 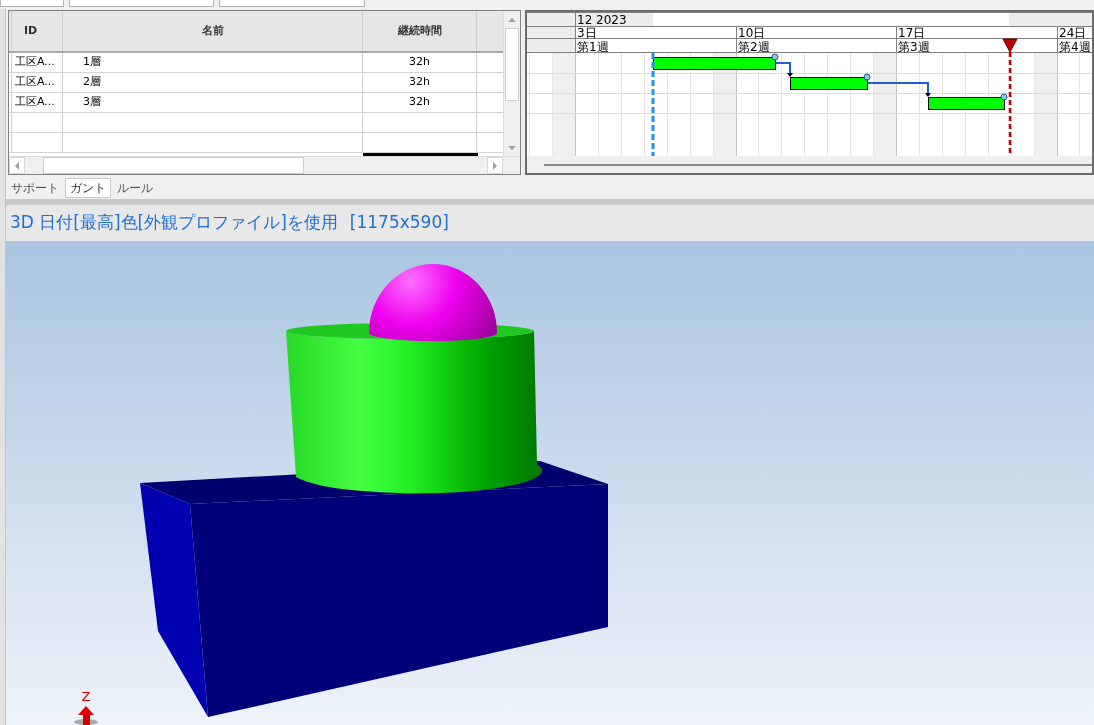 What do you see at coordinates (135, 188) in the screenshot?
I see `tab: ルール` at bounding box center [135, 188].